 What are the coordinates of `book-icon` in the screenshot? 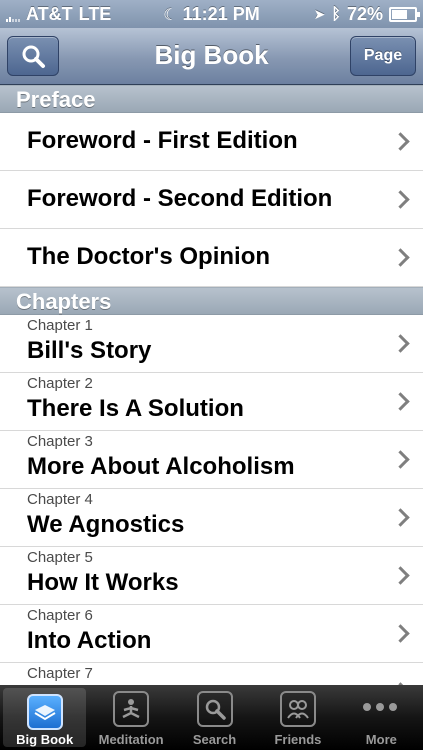 It's located at (44, 712).